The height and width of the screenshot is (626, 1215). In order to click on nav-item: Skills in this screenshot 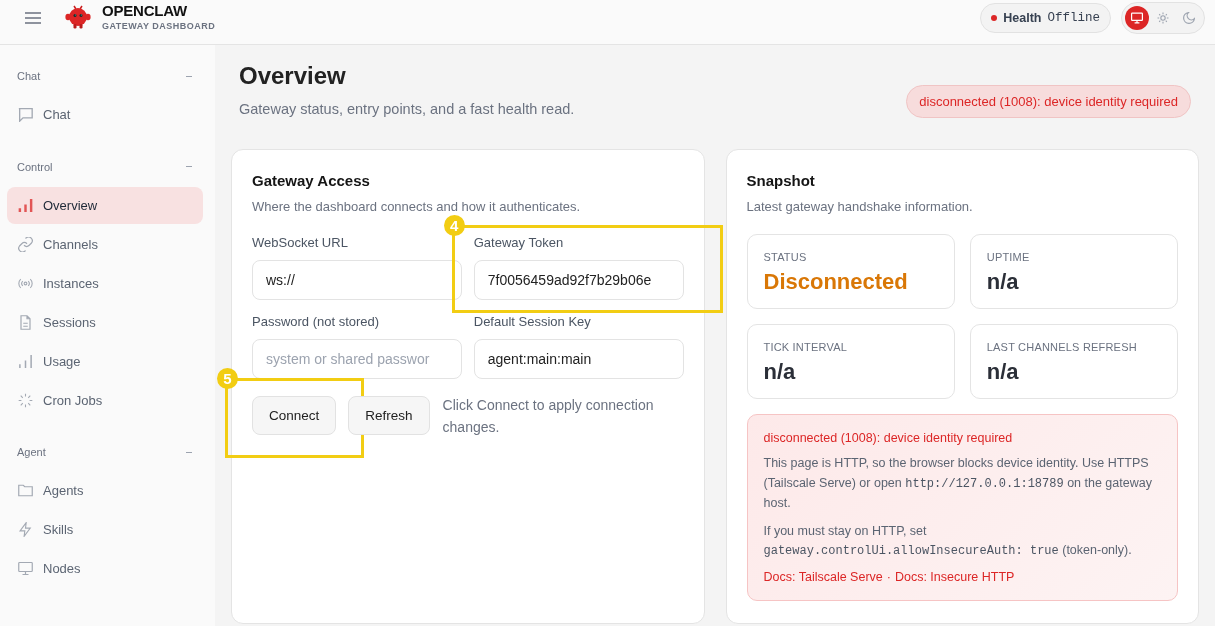, I will do `click(105, 529)`.